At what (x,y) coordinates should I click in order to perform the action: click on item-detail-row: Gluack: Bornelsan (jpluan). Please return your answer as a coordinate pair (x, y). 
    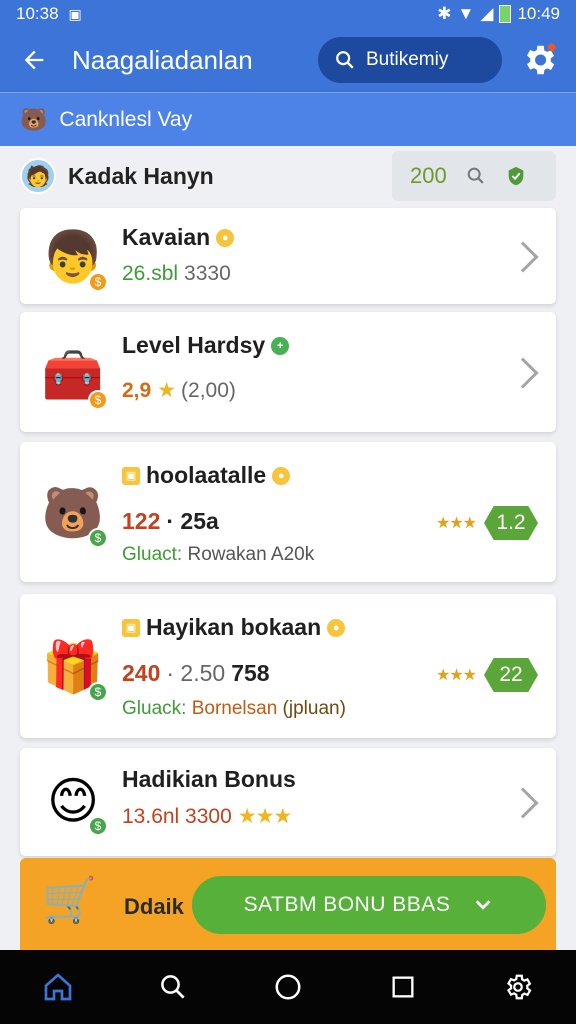
    Looking at the image, I should click on (234, 709).